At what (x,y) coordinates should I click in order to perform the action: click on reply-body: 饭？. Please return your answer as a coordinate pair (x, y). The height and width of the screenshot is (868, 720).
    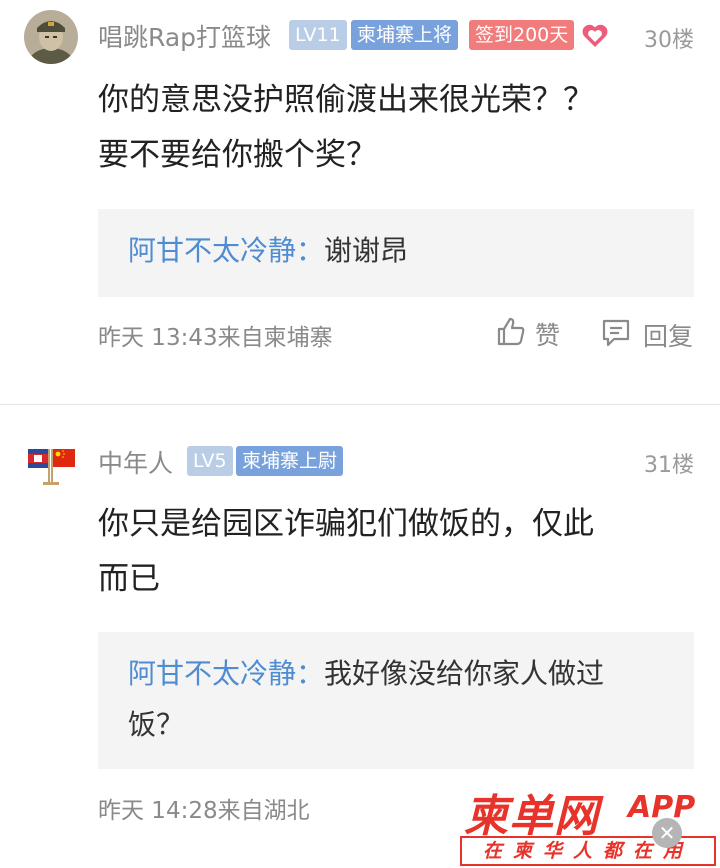
    Looking at the image, I should click on (156, 724).